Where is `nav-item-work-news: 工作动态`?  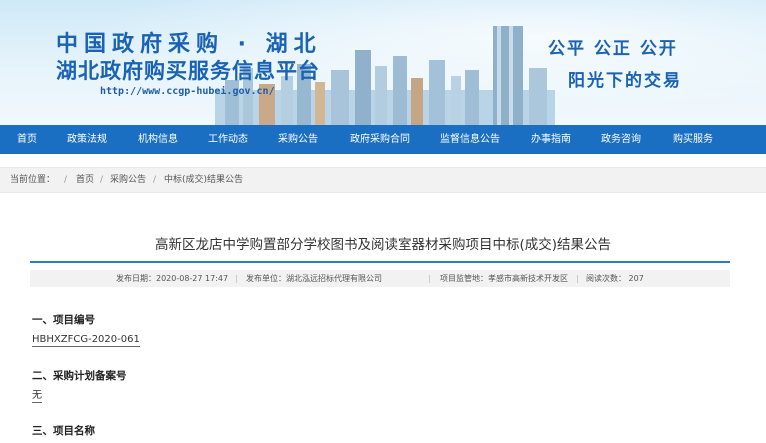 nav-item-work-news: 工作动态 is located at coordinates (228, 139).